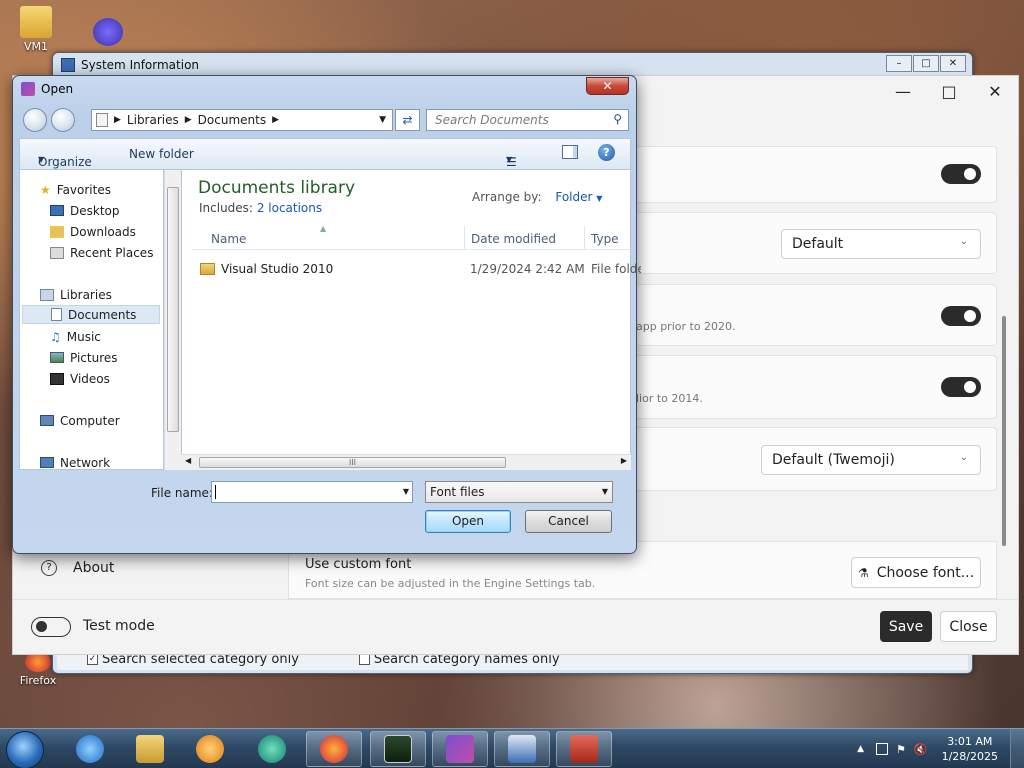  Describe the element at coordinates (512, 65) in the screenshot. I see `sysinfo-titlebar: System Information` at that location.